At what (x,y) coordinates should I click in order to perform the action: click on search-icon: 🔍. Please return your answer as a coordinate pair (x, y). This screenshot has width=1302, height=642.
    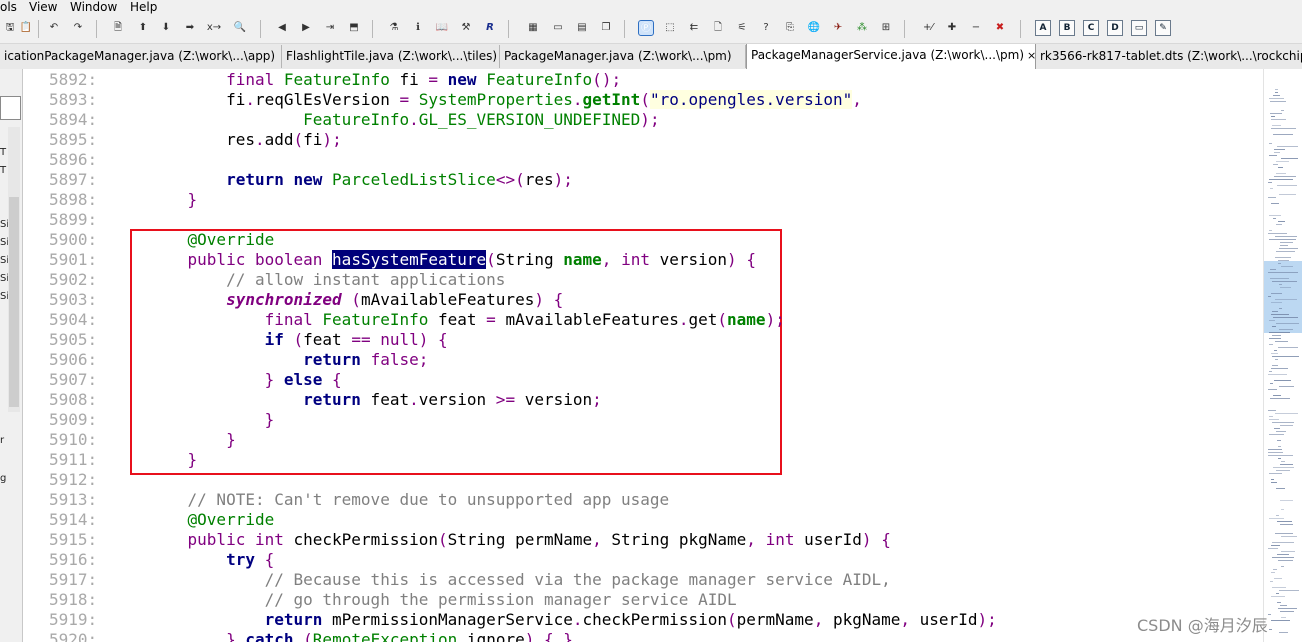
    Looking at the image, I should click on (240, 28).